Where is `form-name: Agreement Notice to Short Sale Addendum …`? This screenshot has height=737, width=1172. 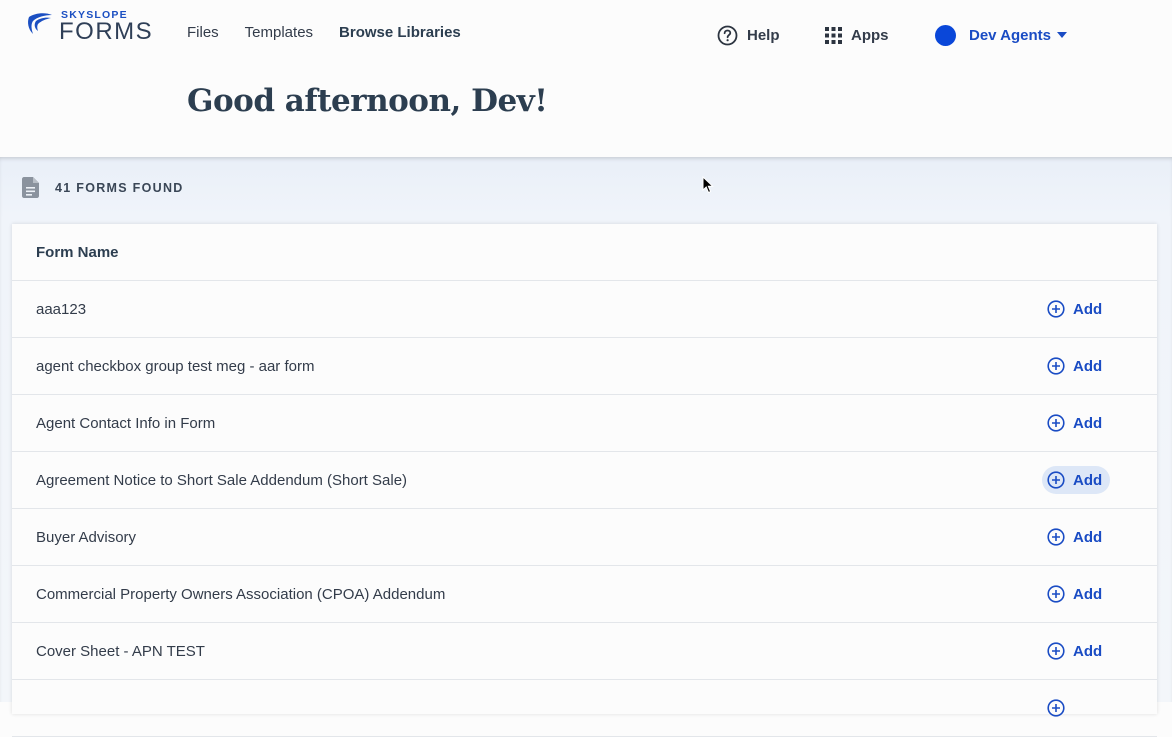
form-name: Agreement Notice to Short Sale Addendum … is located at coordinates (222, 480).